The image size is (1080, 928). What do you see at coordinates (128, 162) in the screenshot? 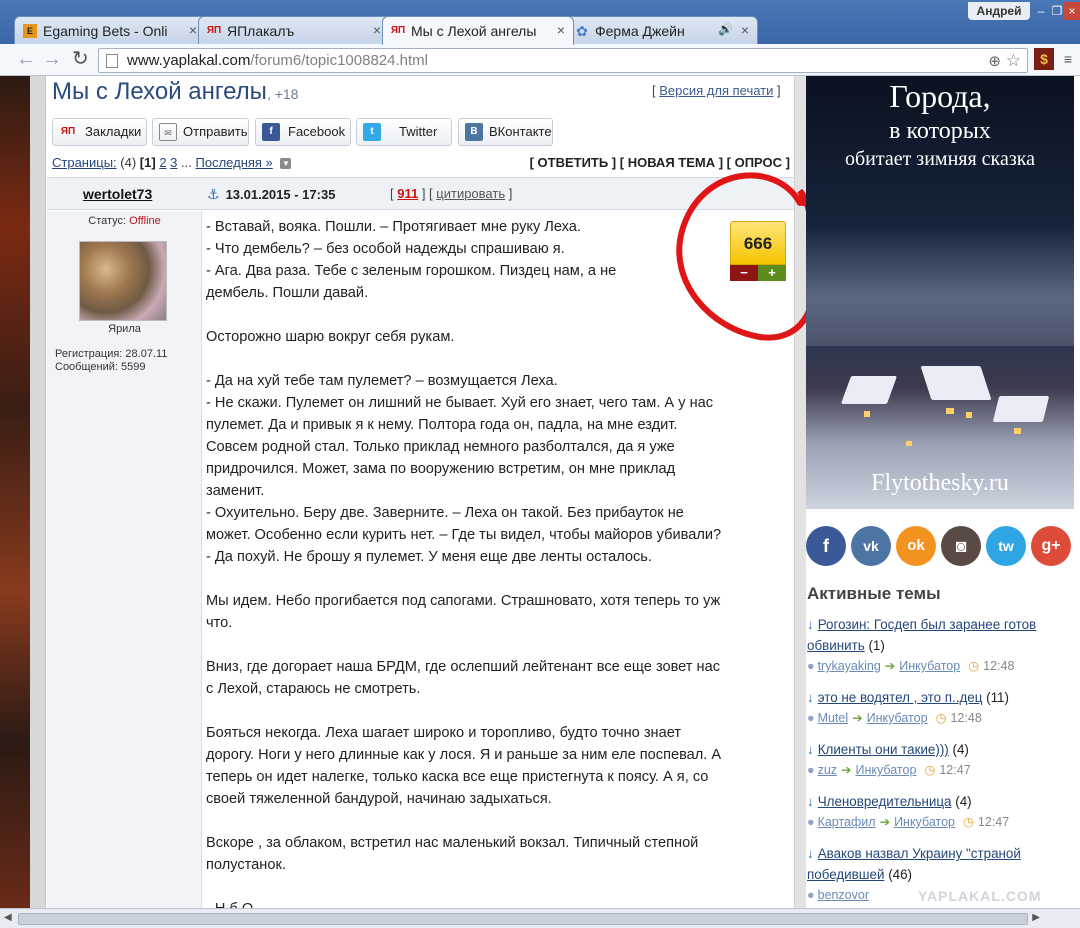
I see `pages-count: (4)` at bounding box center [128, 162].